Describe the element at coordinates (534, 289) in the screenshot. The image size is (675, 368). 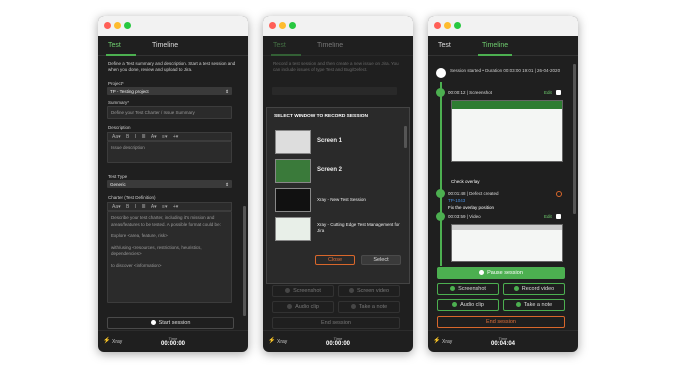
I see `record-video-button: Record video` at that location.